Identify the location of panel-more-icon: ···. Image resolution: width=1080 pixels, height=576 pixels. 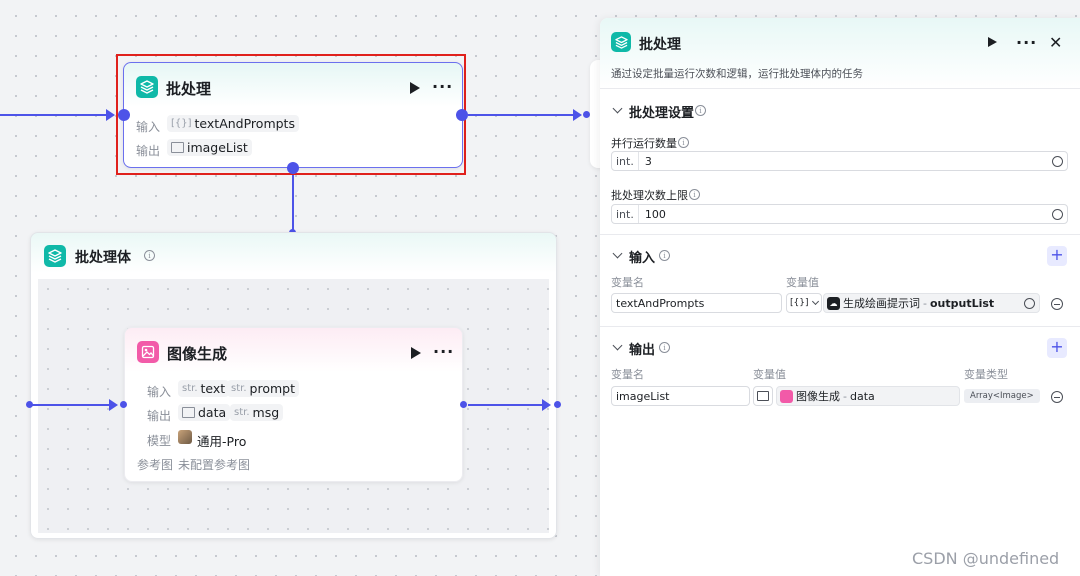
(1026, 43).